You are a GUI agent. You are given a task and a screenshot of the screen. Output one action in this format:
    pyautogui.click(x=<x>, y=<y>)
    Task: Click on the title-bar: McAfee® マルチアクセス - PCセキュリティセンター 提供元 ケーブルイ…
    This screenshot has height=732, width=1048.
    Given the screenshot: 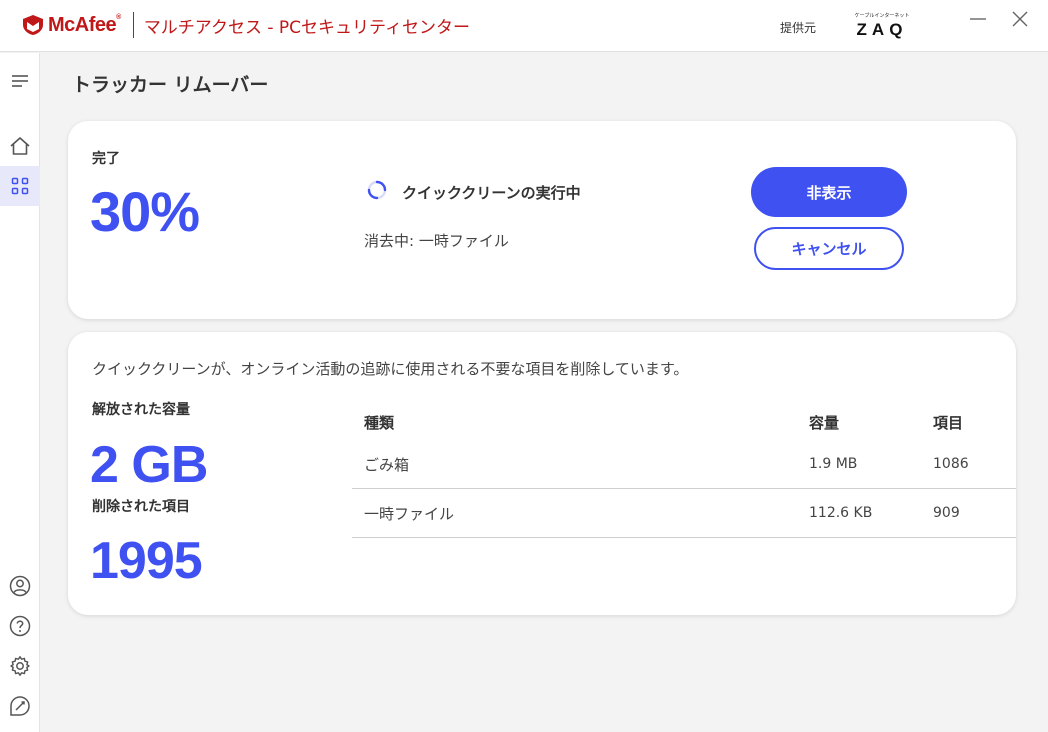 What is the action you would take?
    pyautogui.click(x=524, y=26)
    